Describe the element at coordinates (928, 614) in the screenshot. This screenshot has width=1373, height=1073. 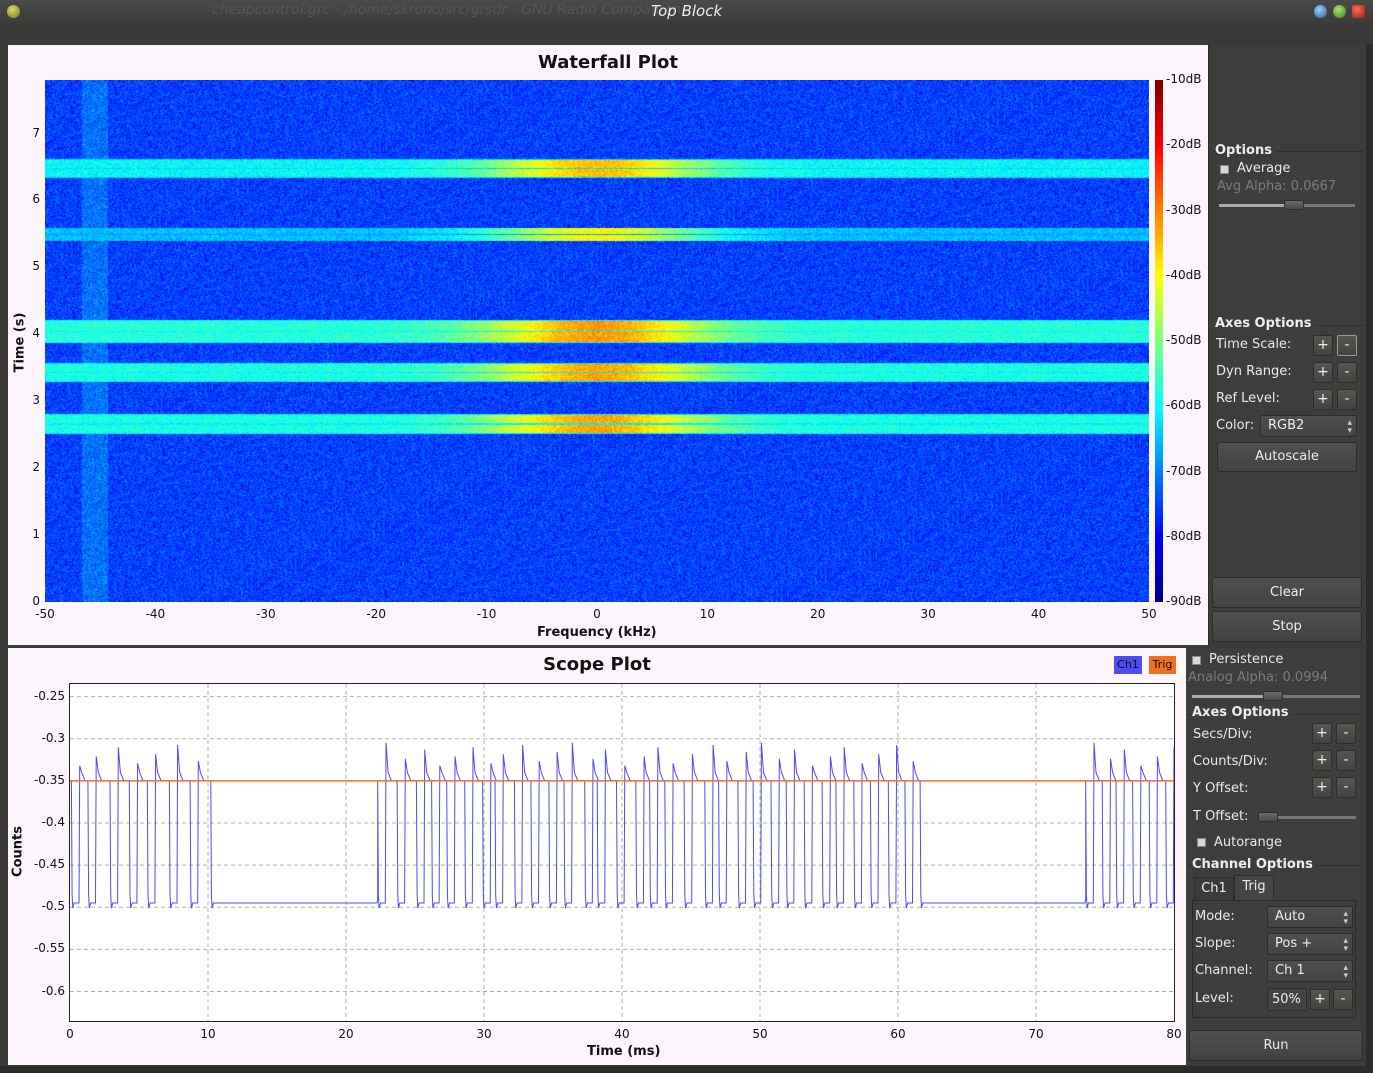
I see `waterfall-x-tick: 30` at that location.